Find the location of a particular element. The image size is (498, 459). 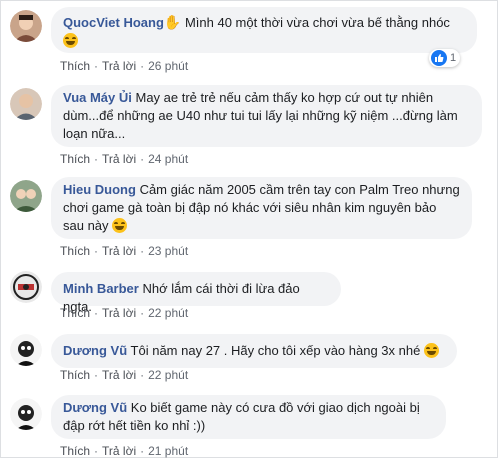

thumbs-up-icon is located at coordinates (439, 58).